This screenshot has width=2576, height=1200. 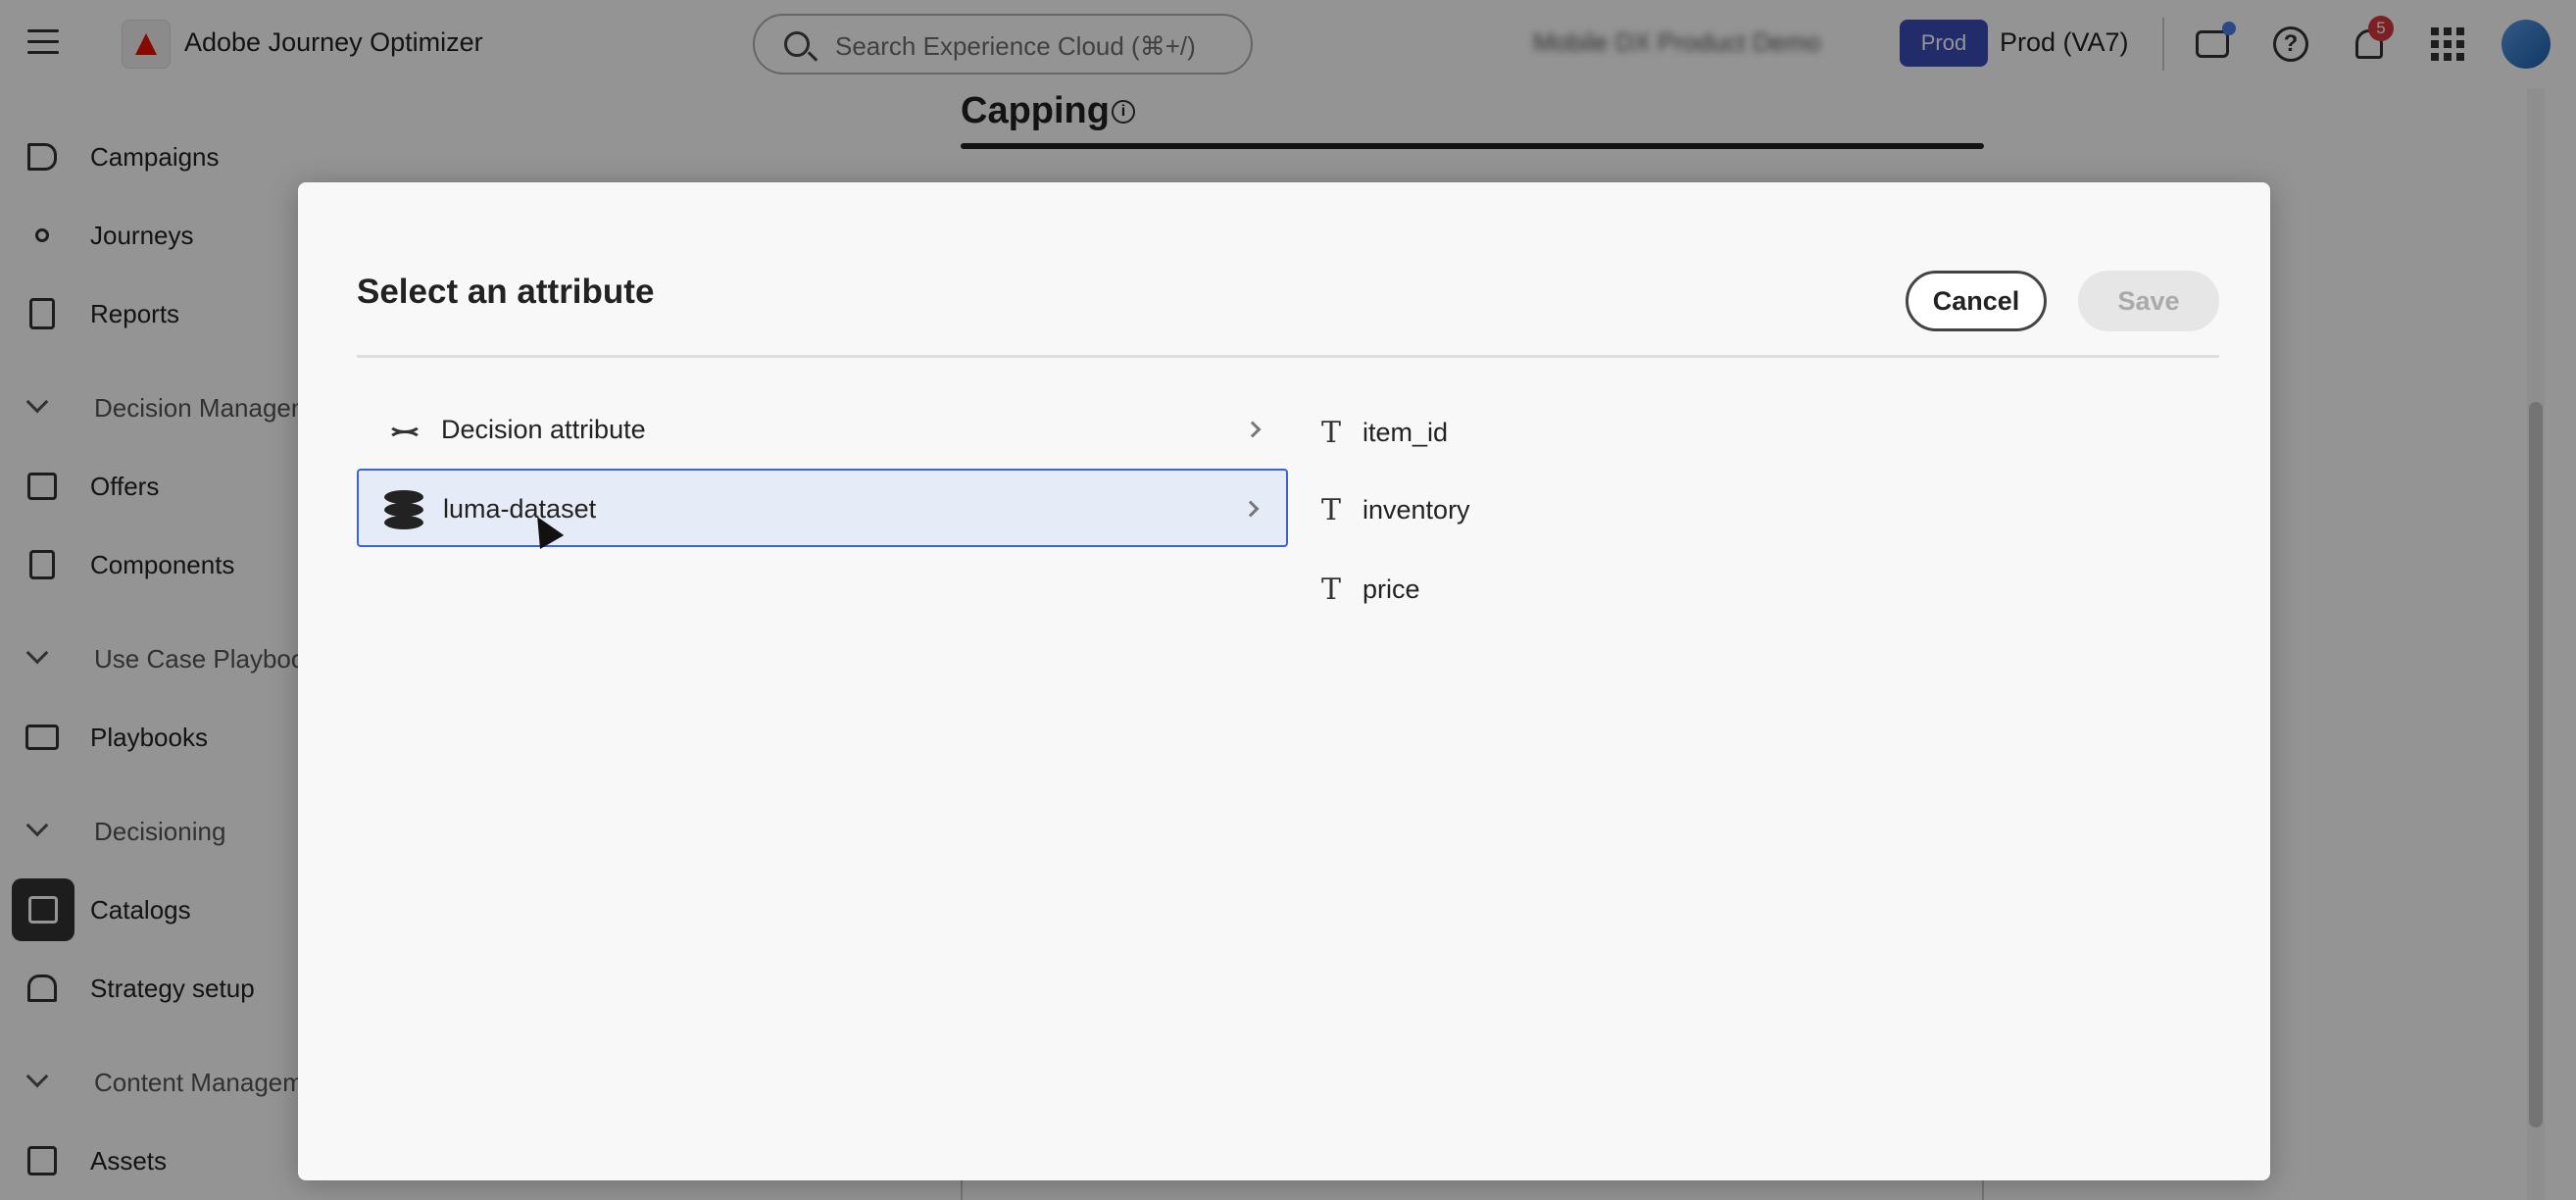 I want to click on dna-icon, so click(x=402, y=430).